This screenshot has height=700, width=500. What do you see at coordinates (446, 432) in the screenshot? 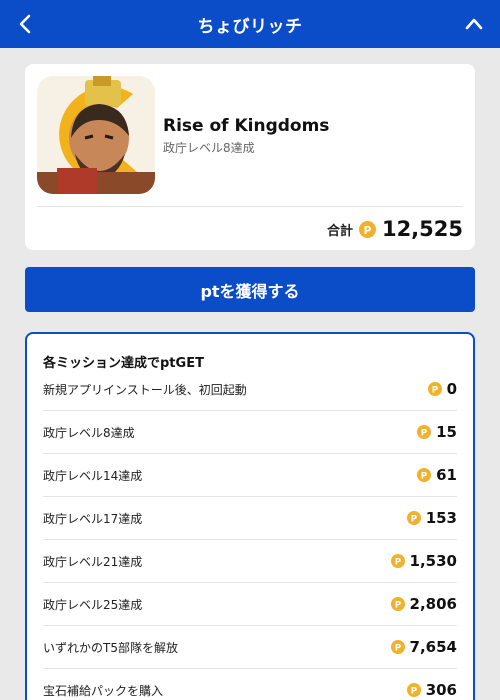
I see `mission-point-value: 15` at bounding box center [446, 432].